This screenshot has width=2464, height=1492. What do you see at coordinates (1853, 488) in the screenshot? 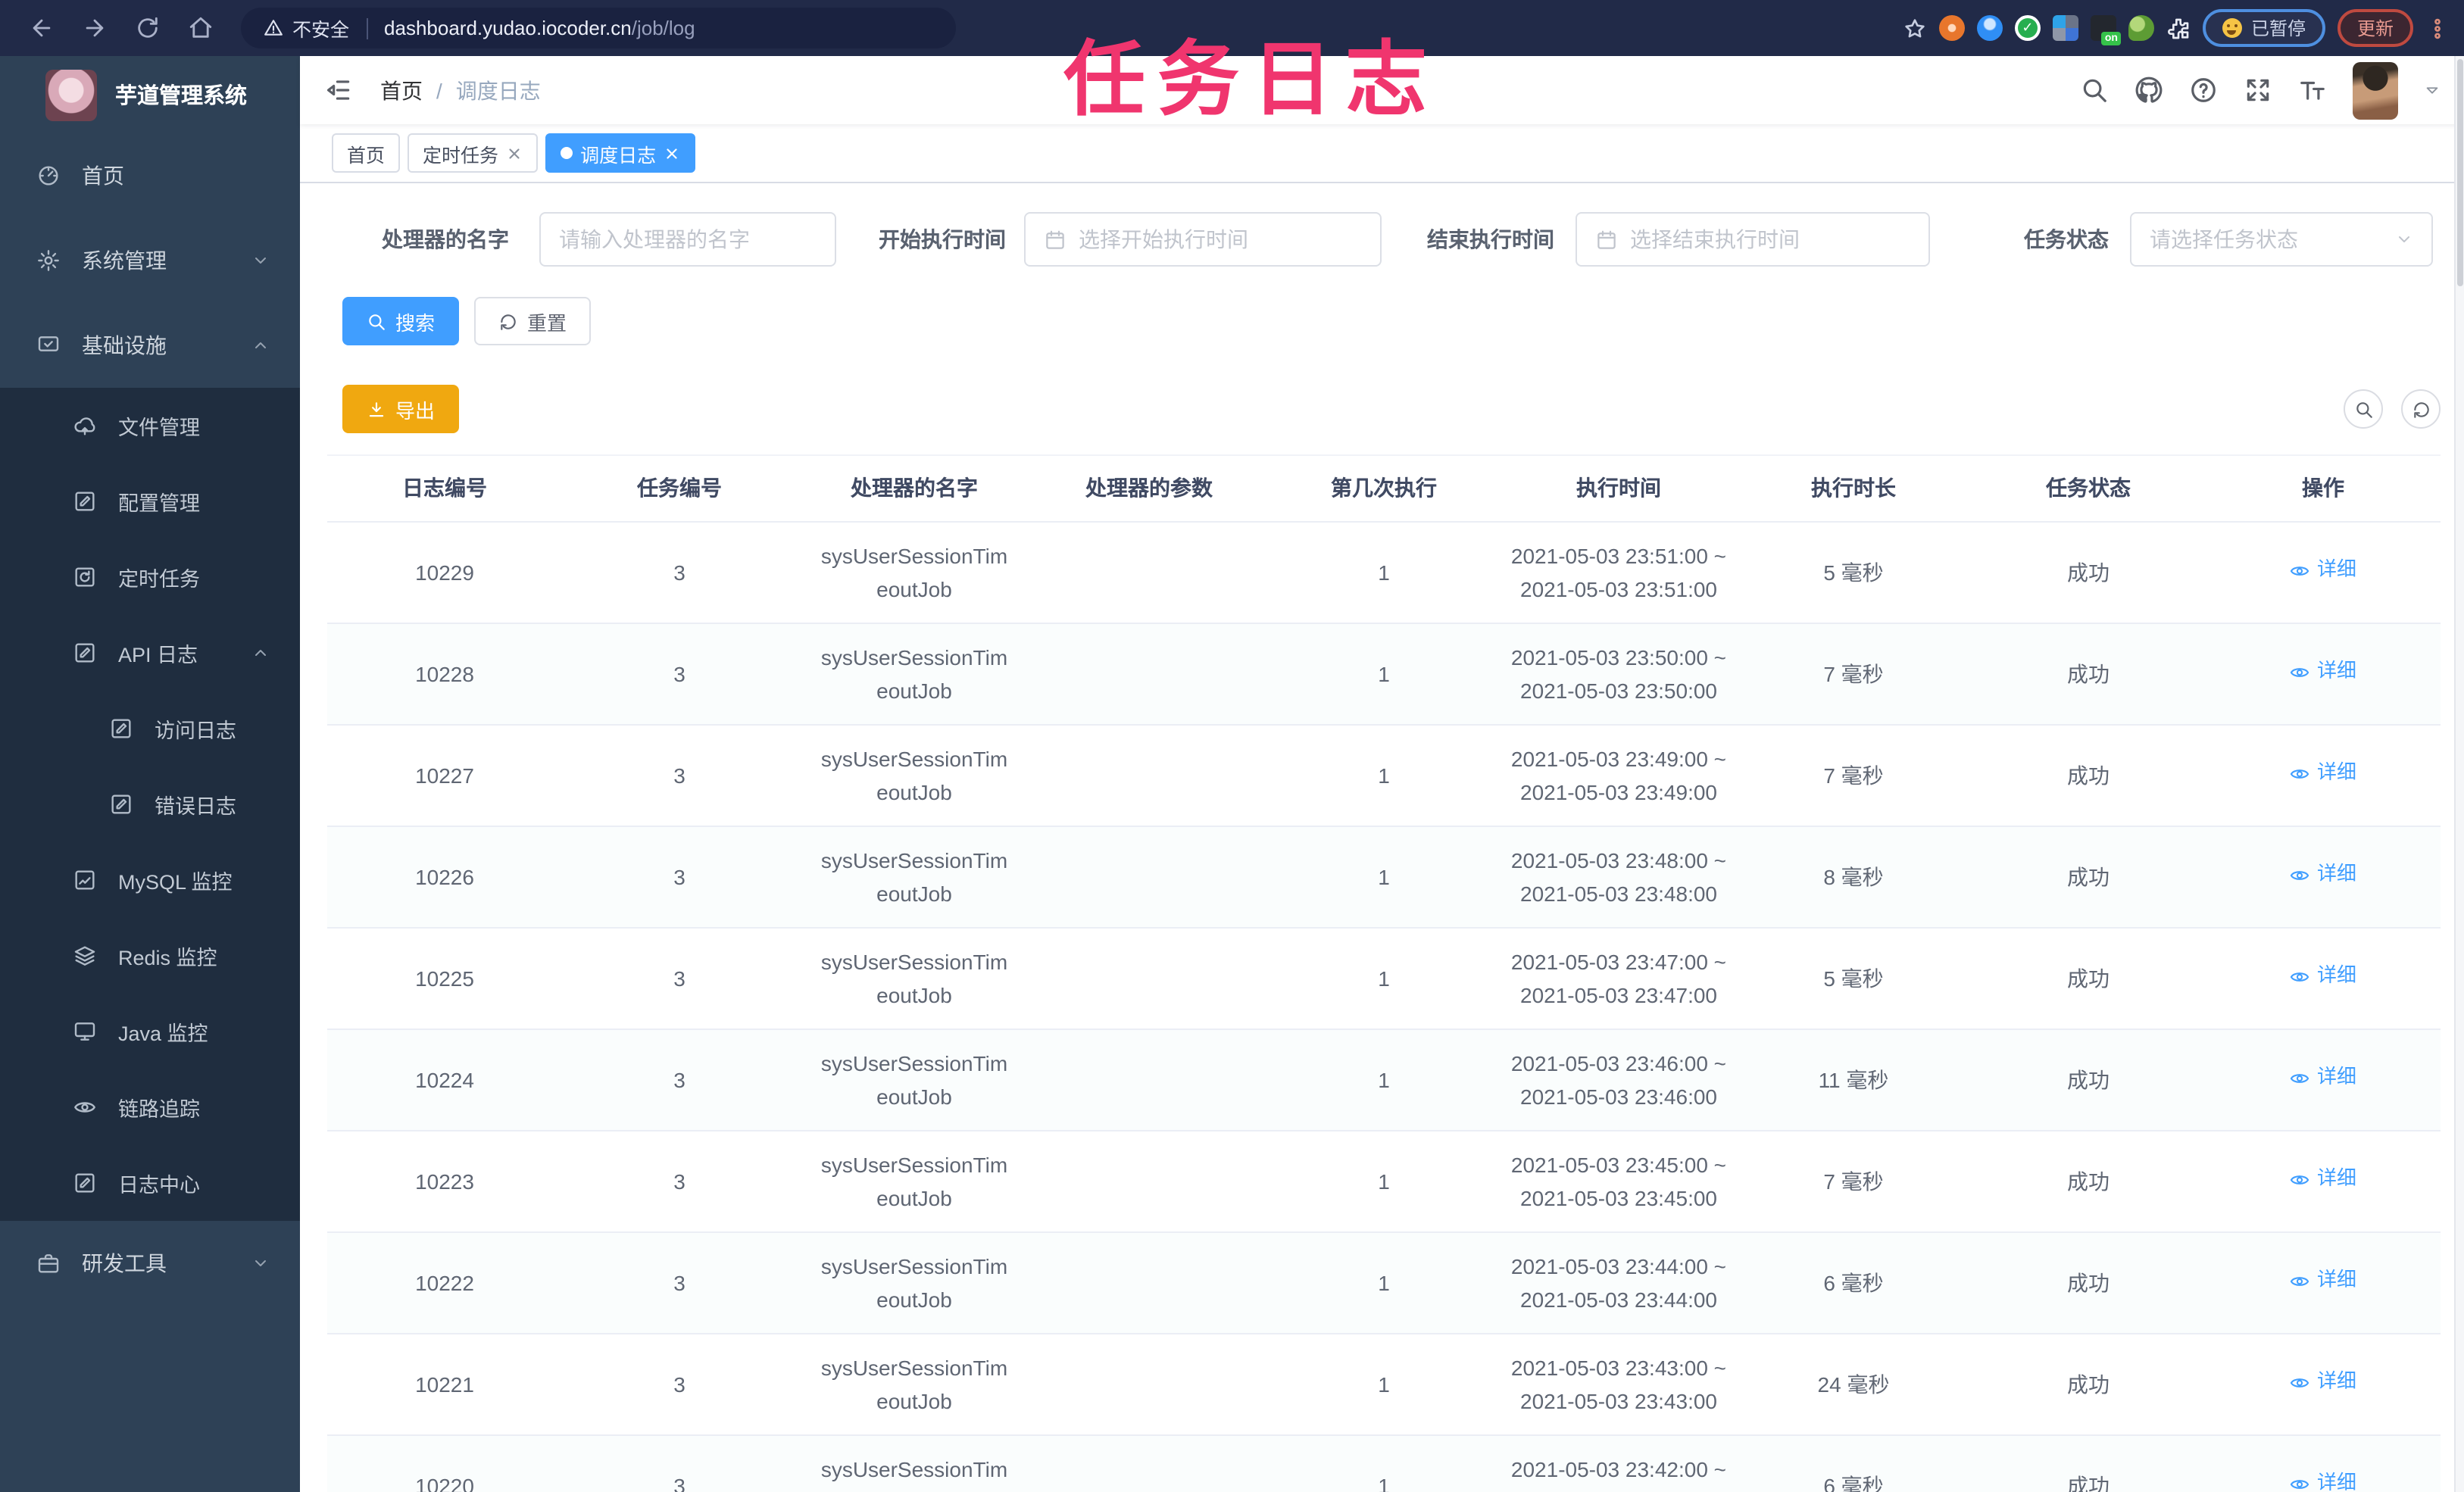
I see `column-header: 执行时长` at bounding box center [1853, 488].